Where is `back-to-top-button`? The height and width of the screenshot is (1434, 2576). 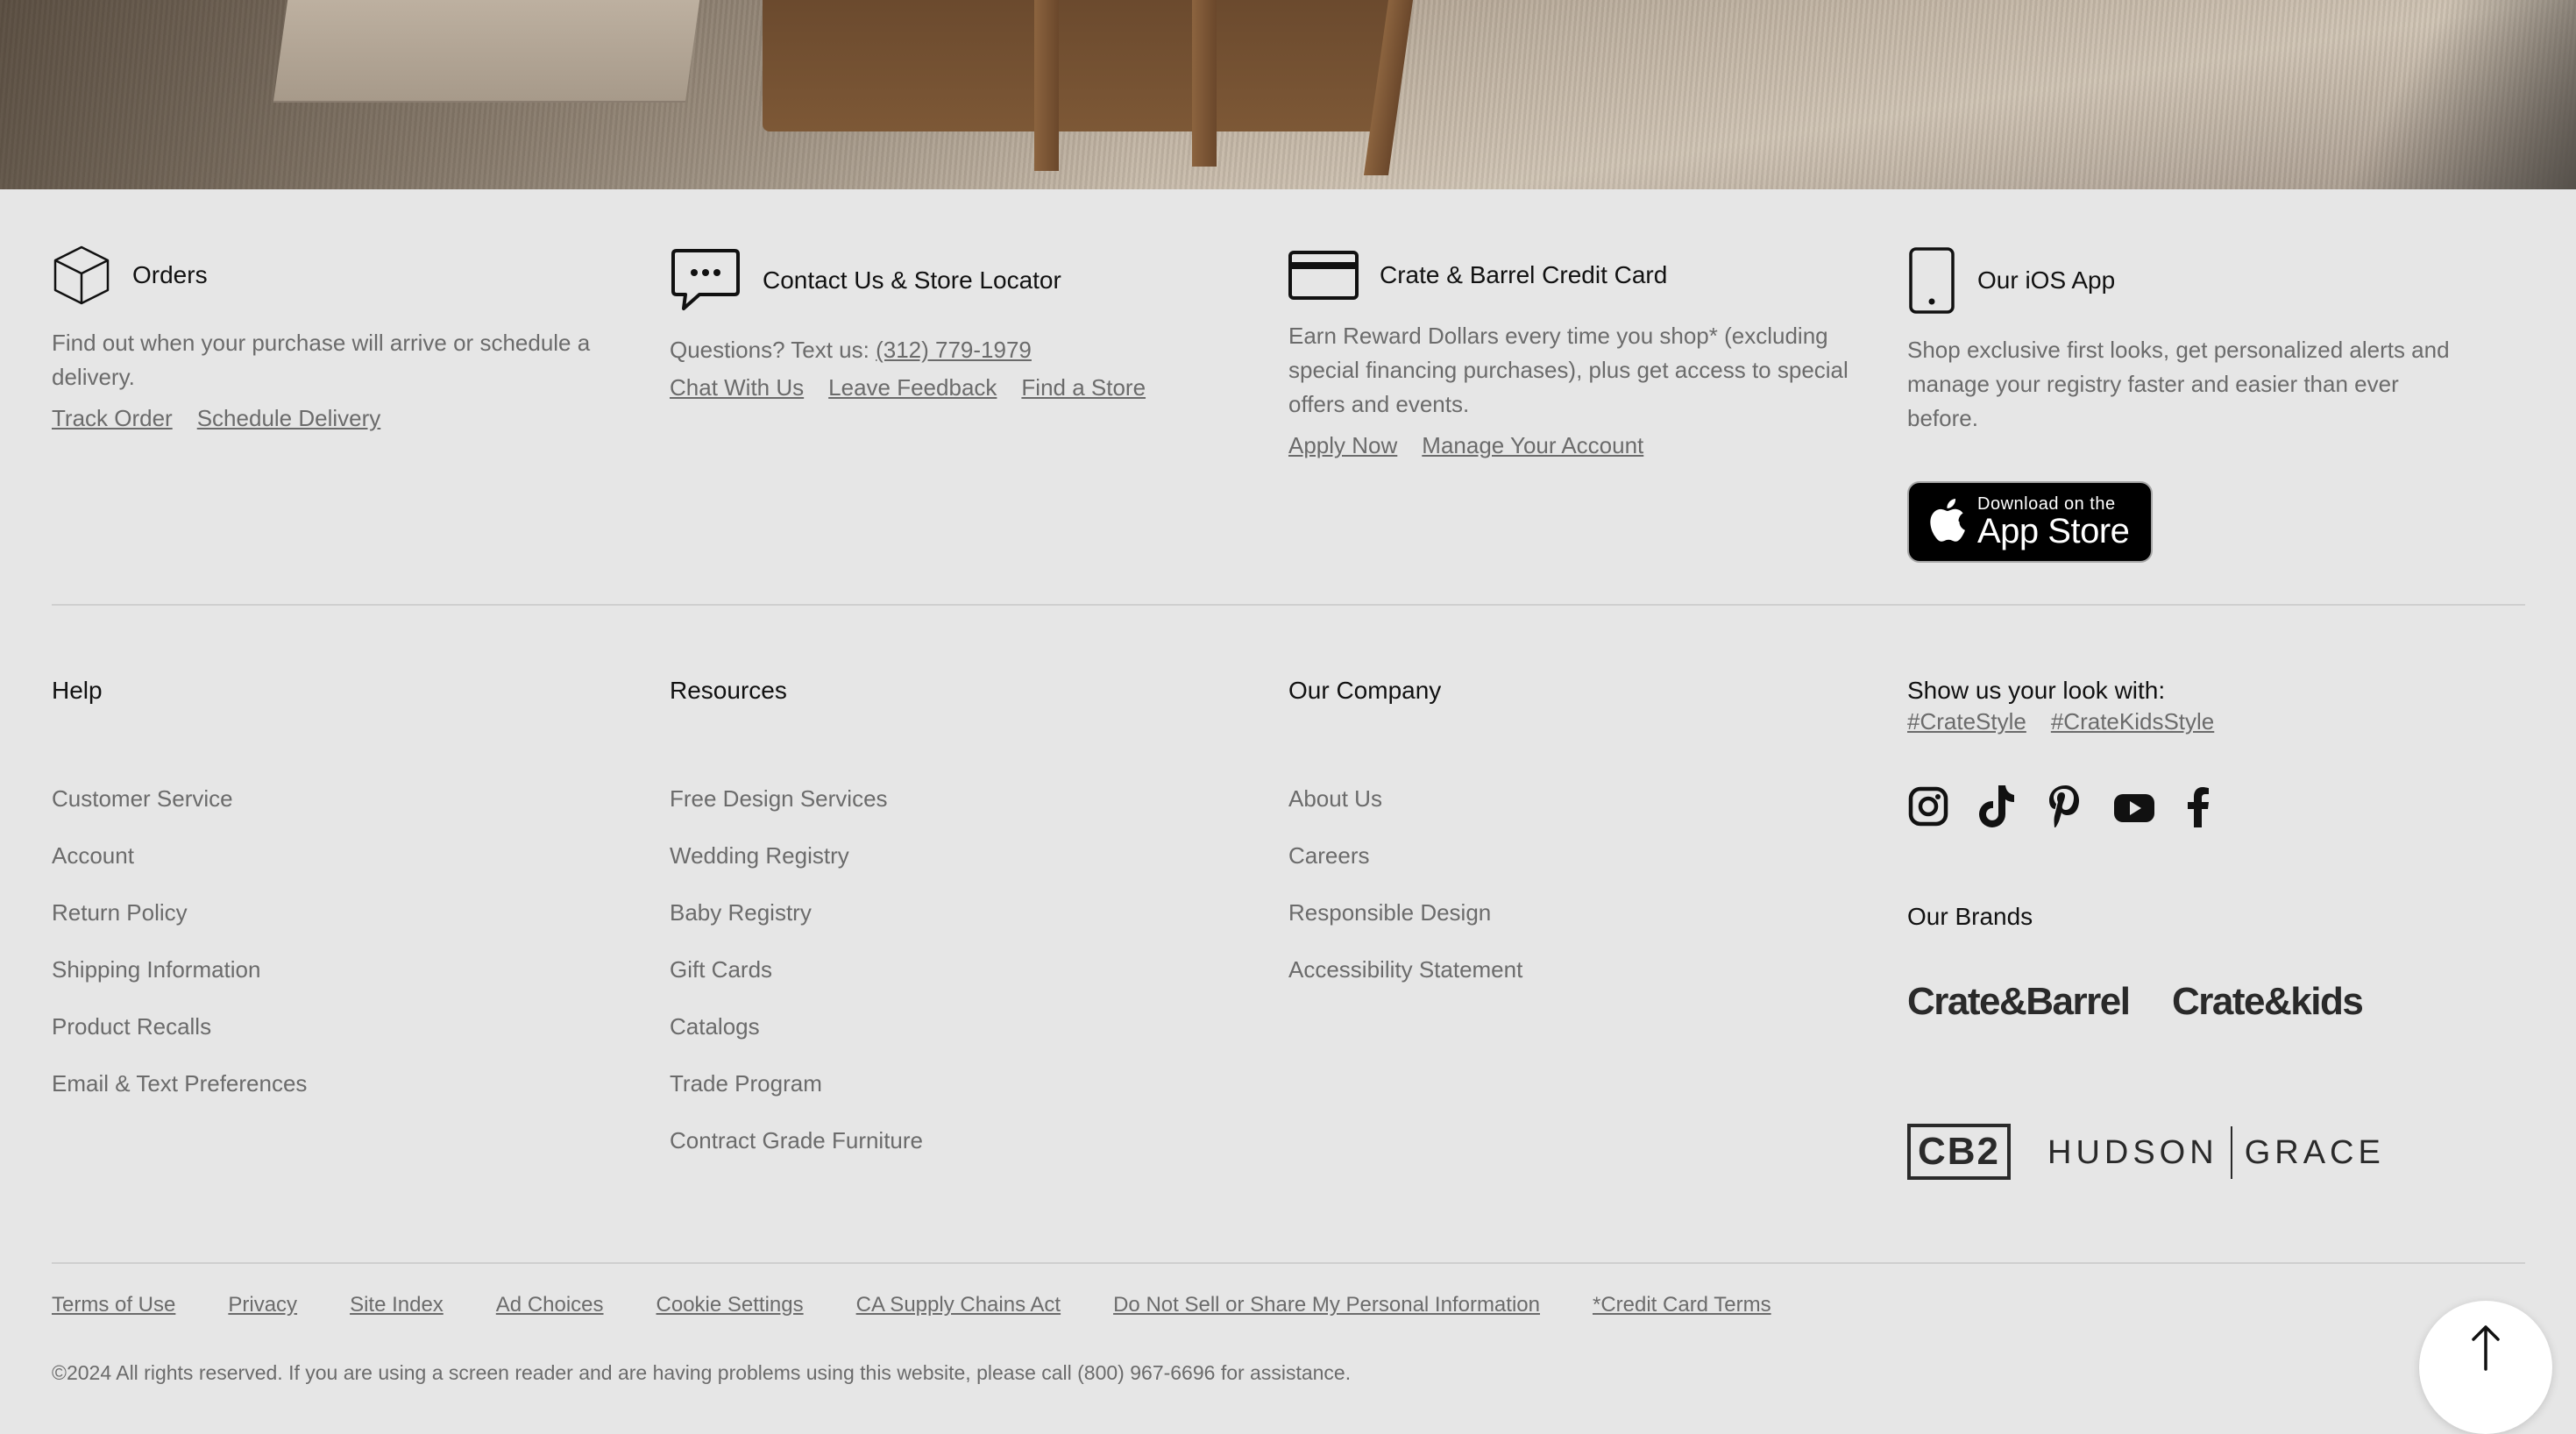 back-to-top-button is located at coordinates (2485, 1367).